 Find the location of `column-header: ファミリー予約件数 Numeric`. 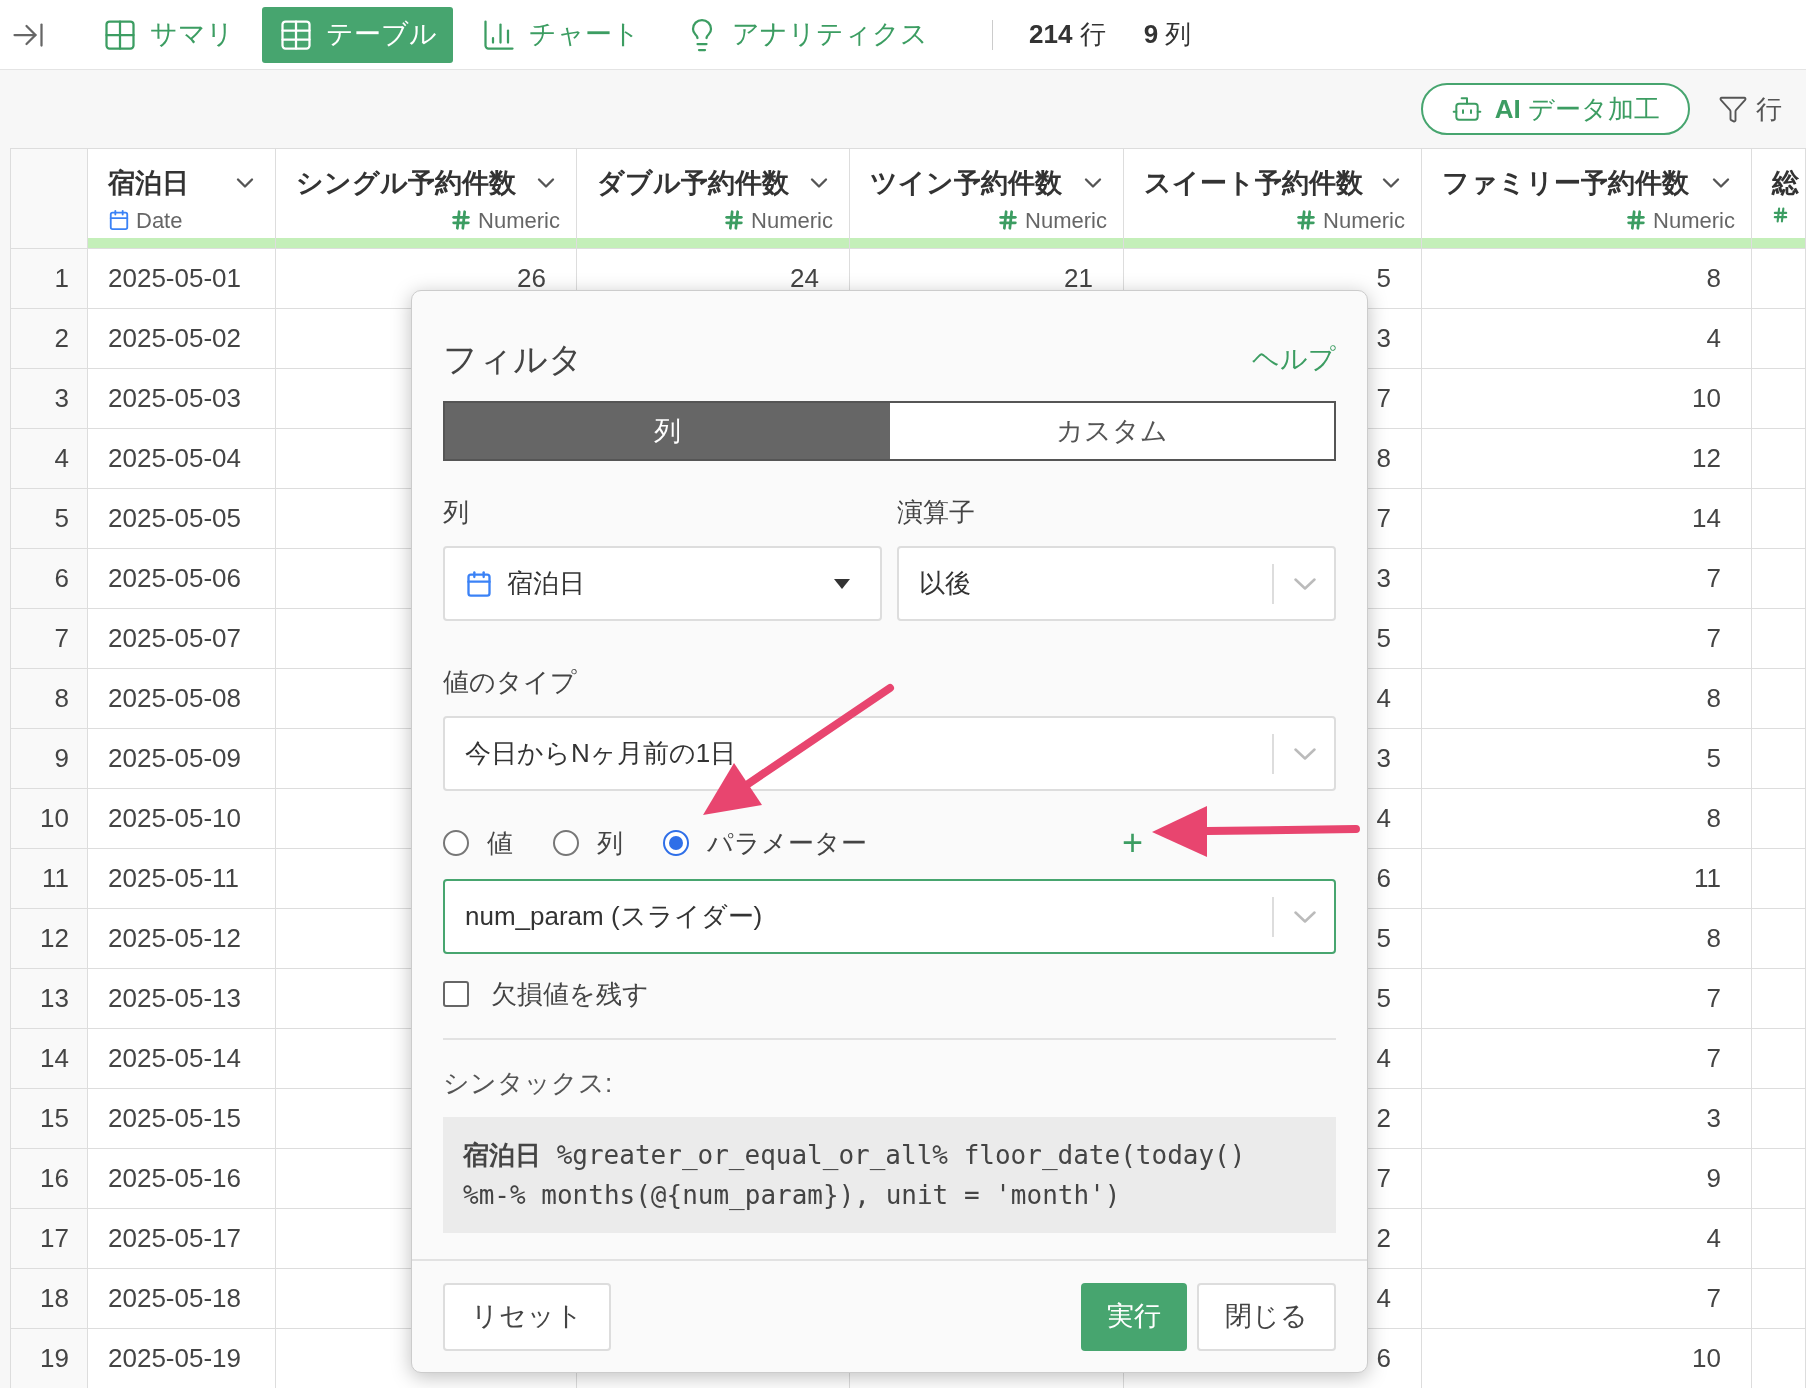

column-header: ファミリー予約件数 Numeric is located at coordinates (1587, 198).